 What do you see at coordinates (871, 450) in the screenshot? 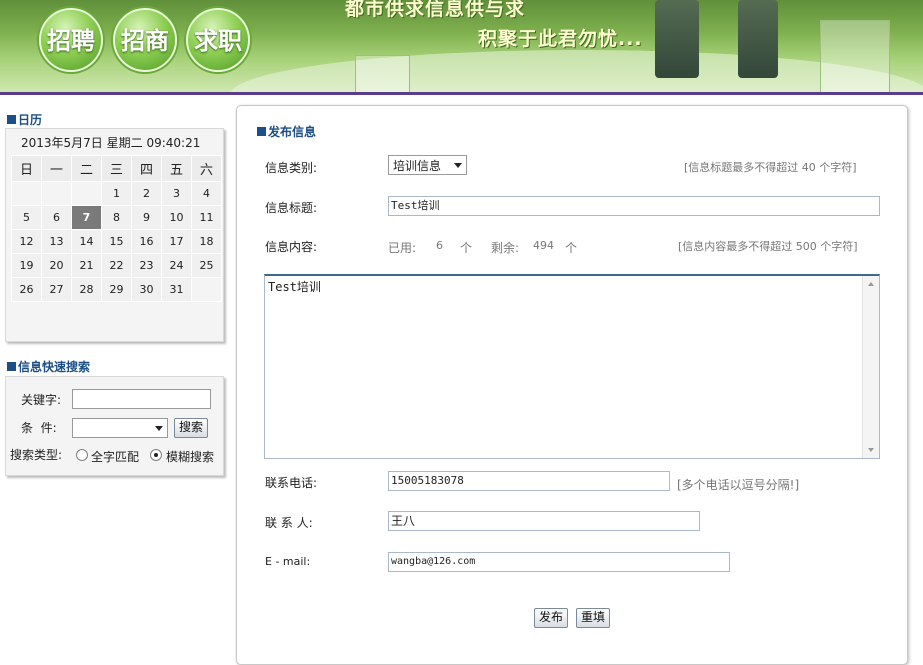
I see `scroll-down-icon` at bounding box center [871, 450].